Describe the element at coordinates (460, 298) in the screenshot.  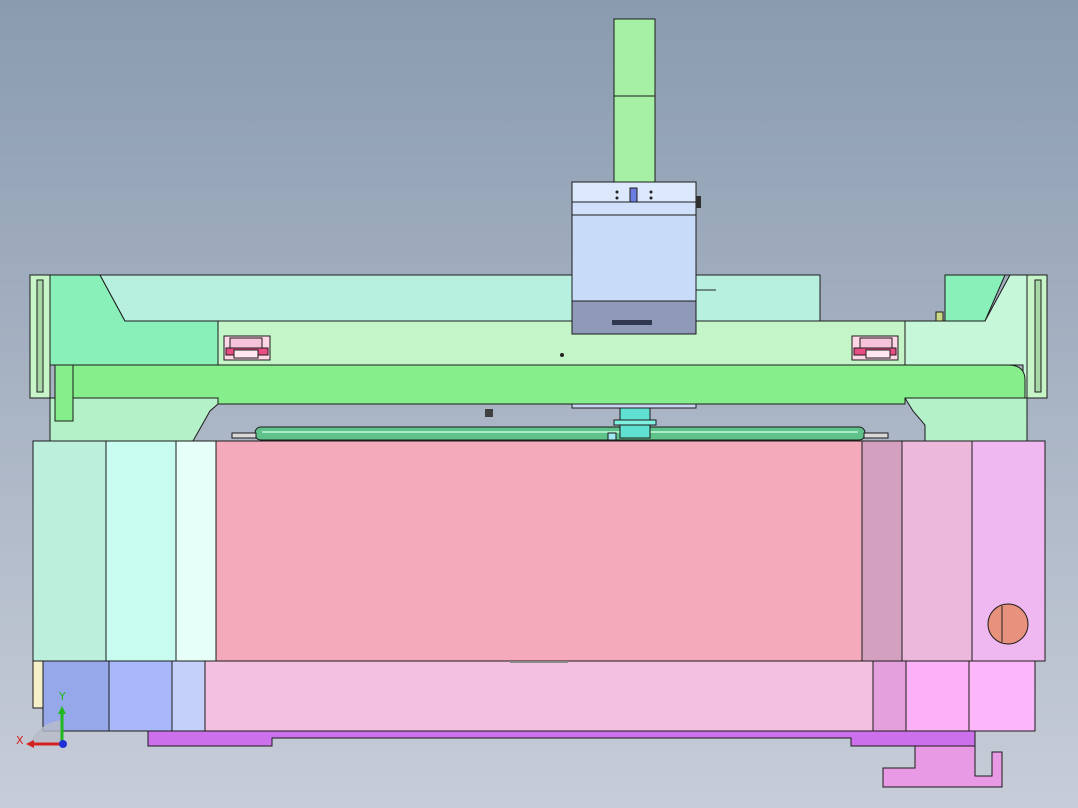
I see `gantry-upper-plate` at that location.